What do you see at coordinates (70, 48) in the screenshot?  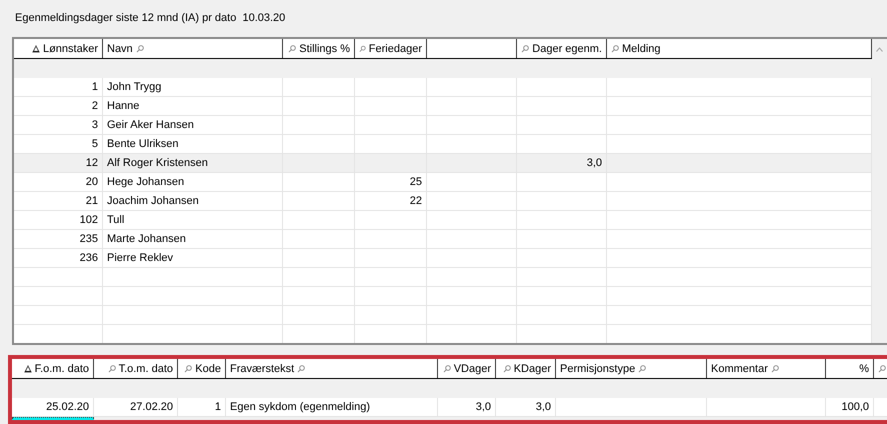 I see `column-title: Lønnstaker` at bounding box center [70, 48].